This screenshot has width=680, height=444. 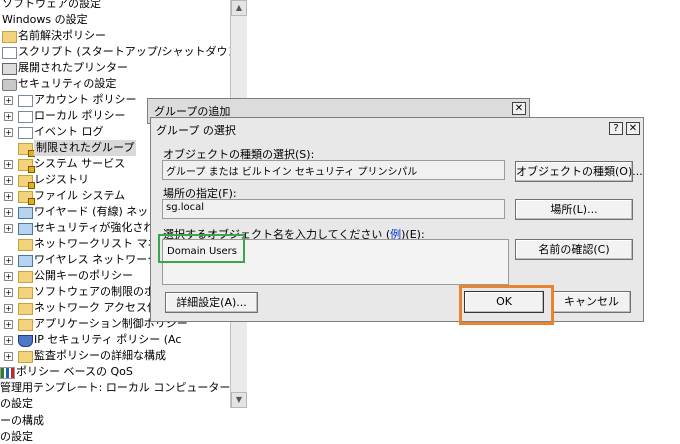 I want to click on network-icon, so click(x=25, y=213).